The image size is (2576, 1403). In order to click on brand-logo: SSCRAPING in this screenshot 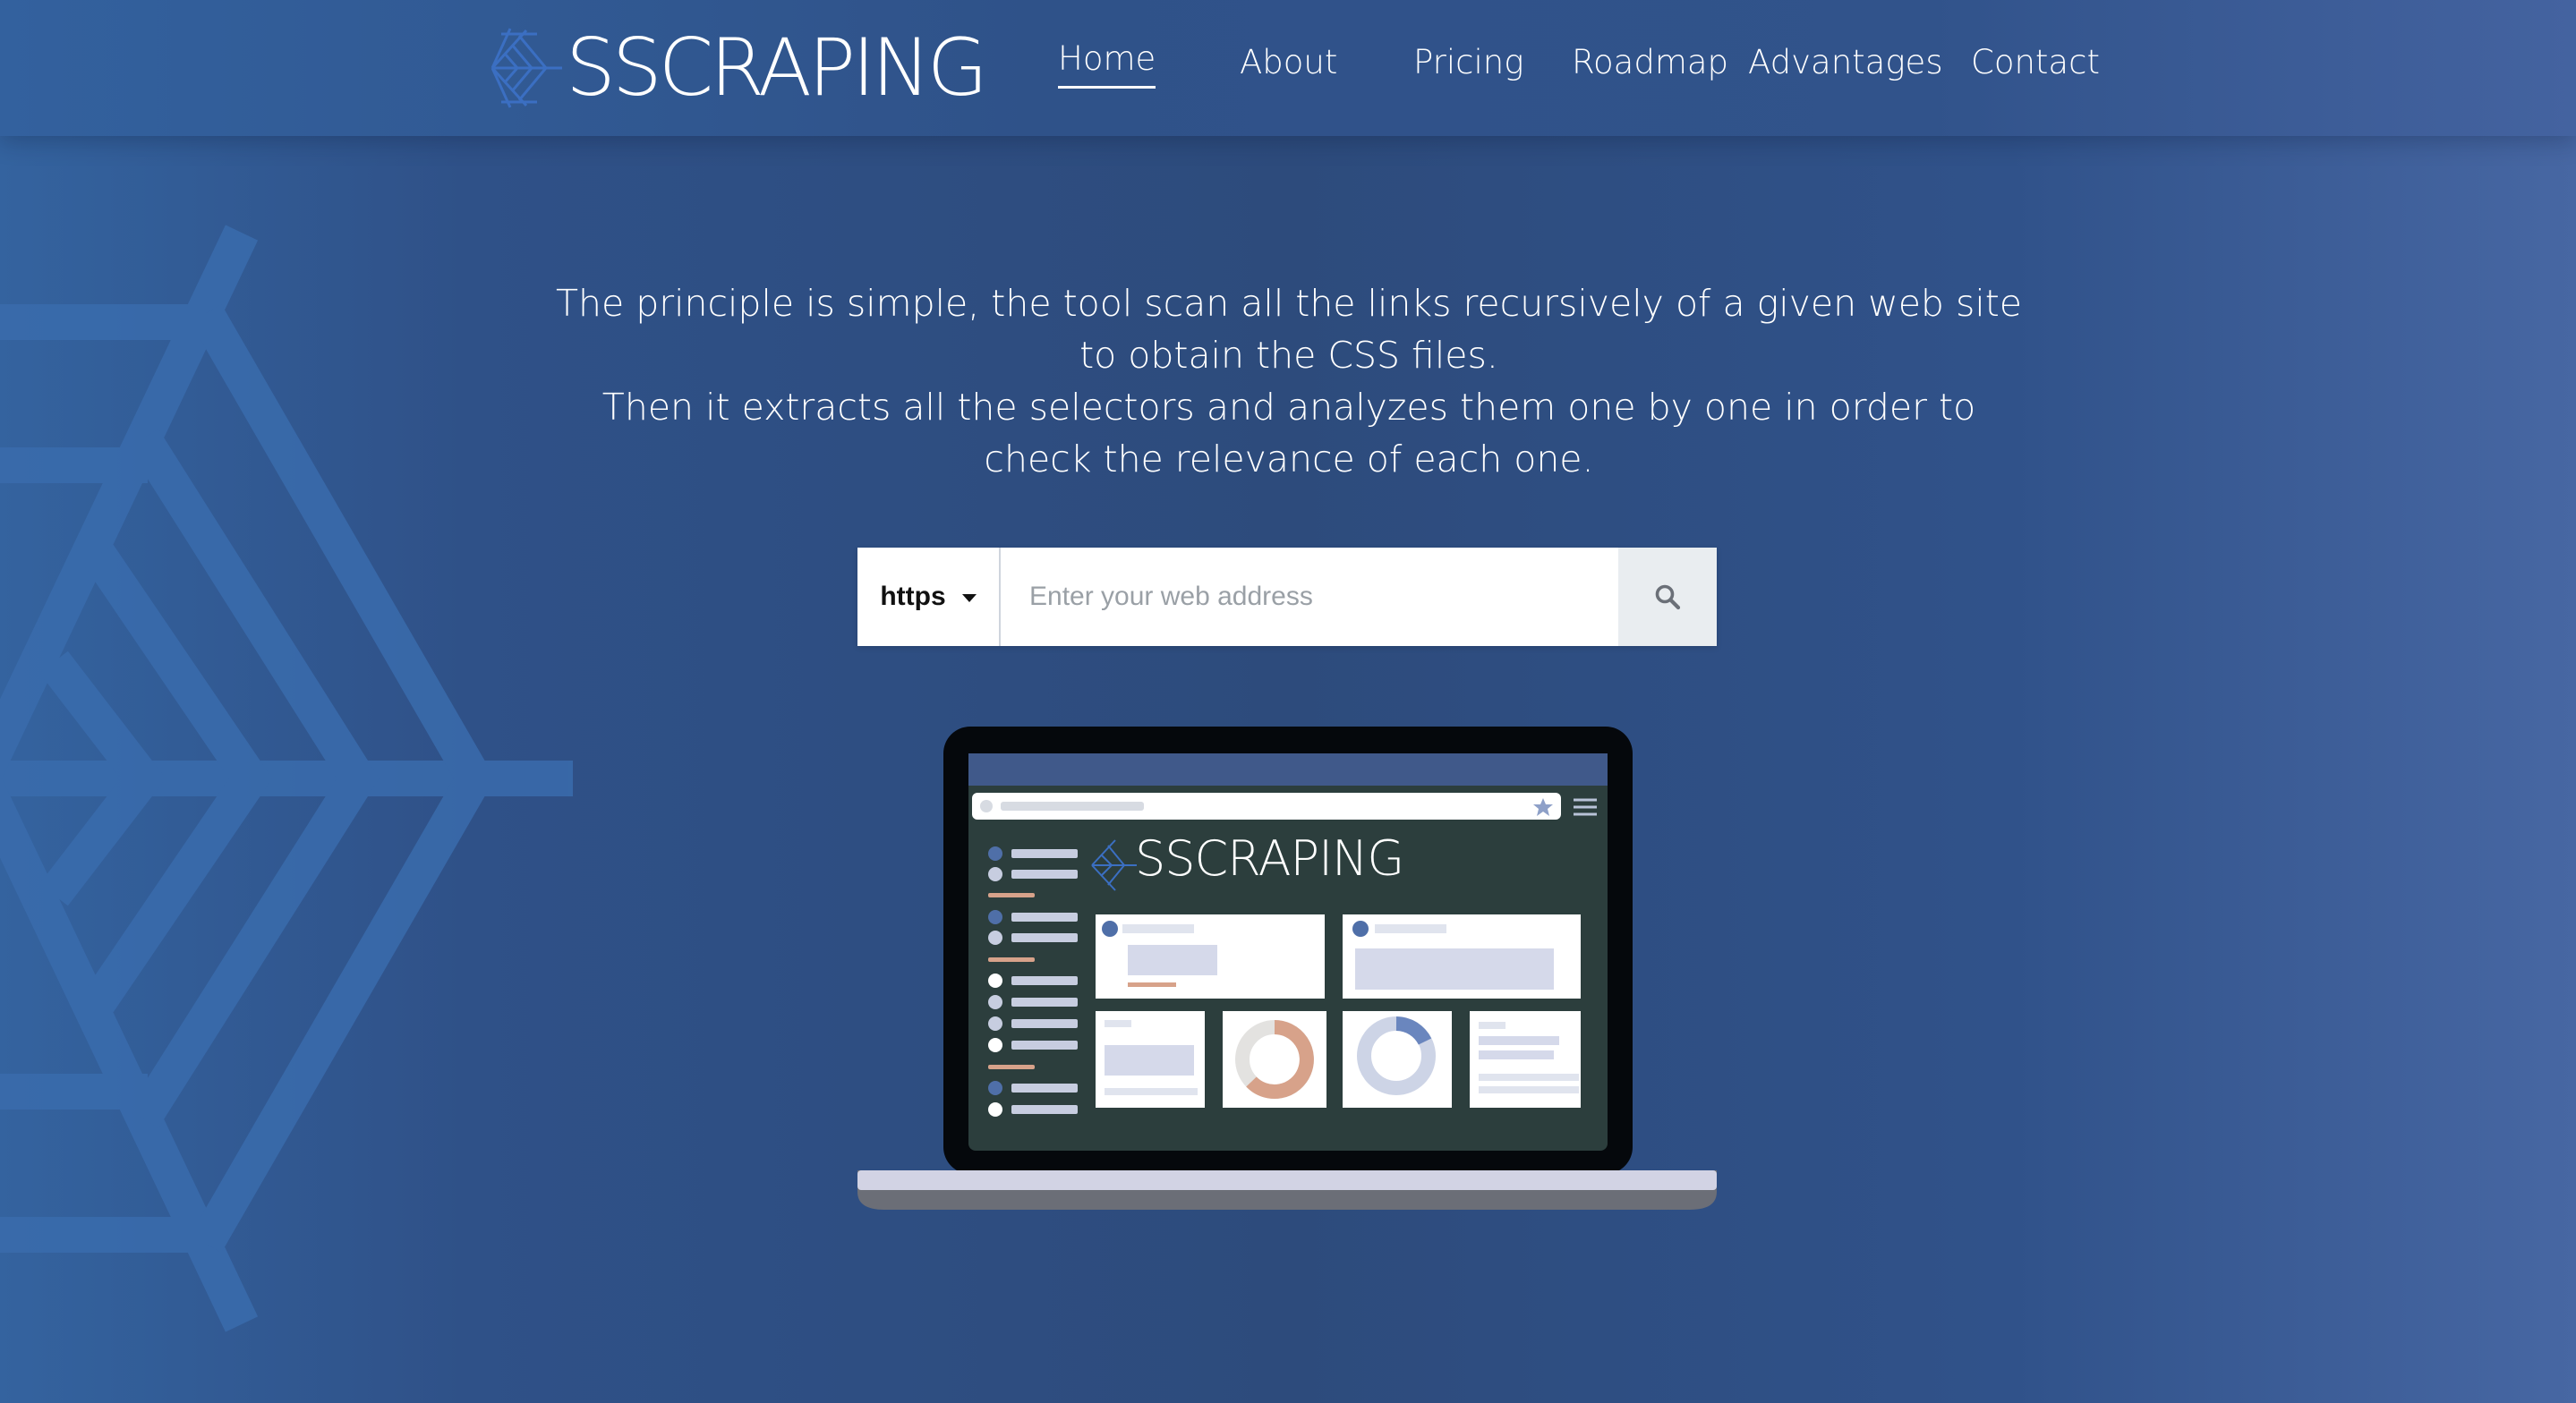, I will do `click(735, 67)`.